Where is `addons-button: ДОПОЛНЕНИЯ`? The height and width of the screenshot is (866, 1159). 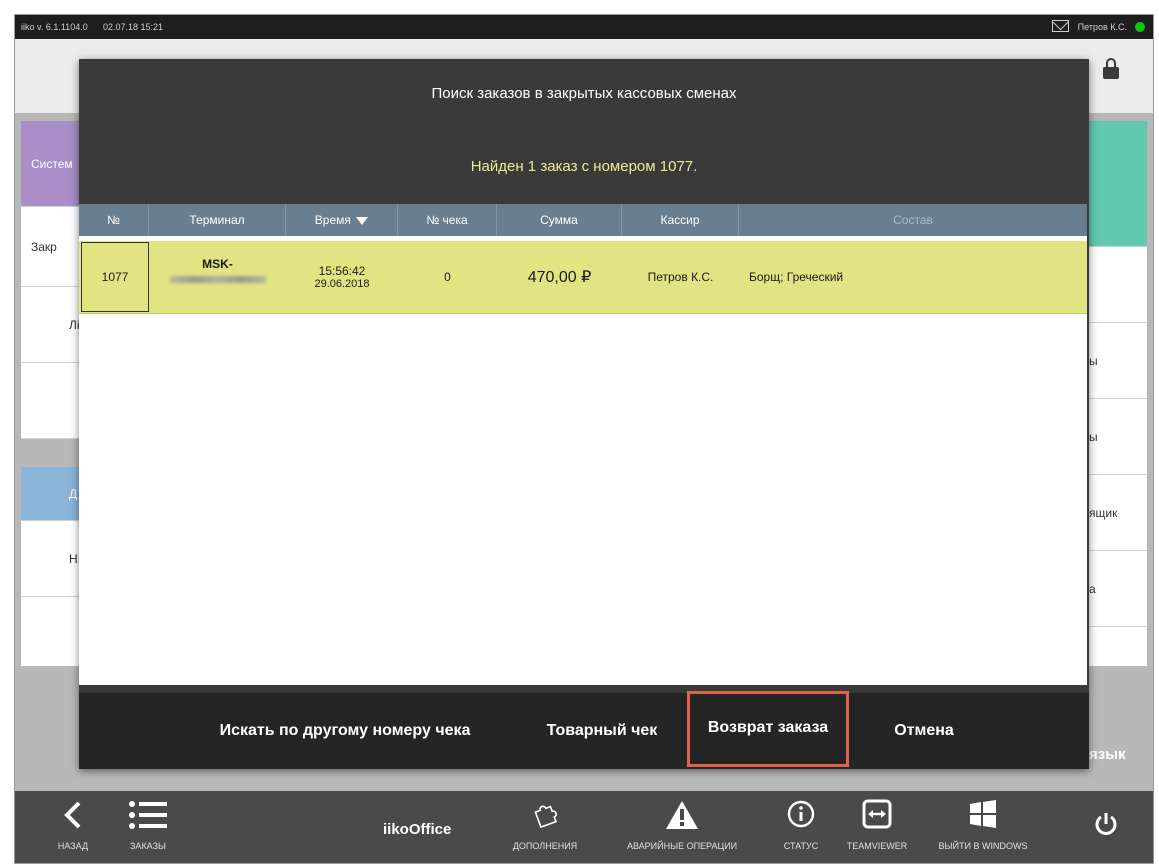 addons-button: ДОПОЛНЕНИЯ is located at coordinates (545, 827).